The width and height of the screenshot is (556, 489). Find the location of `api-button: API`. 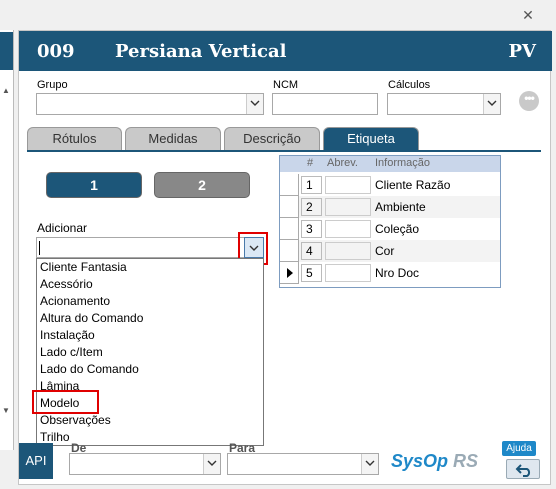

api-button: API is located at coordinates (36, 461).